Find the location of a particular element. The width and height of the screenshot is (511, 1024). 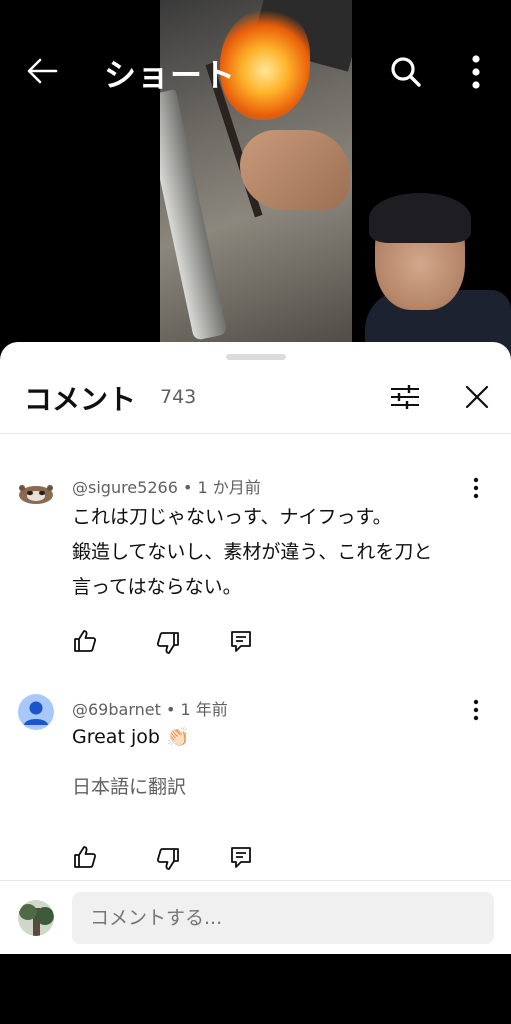

close-button is located at coordinates (477, 397).